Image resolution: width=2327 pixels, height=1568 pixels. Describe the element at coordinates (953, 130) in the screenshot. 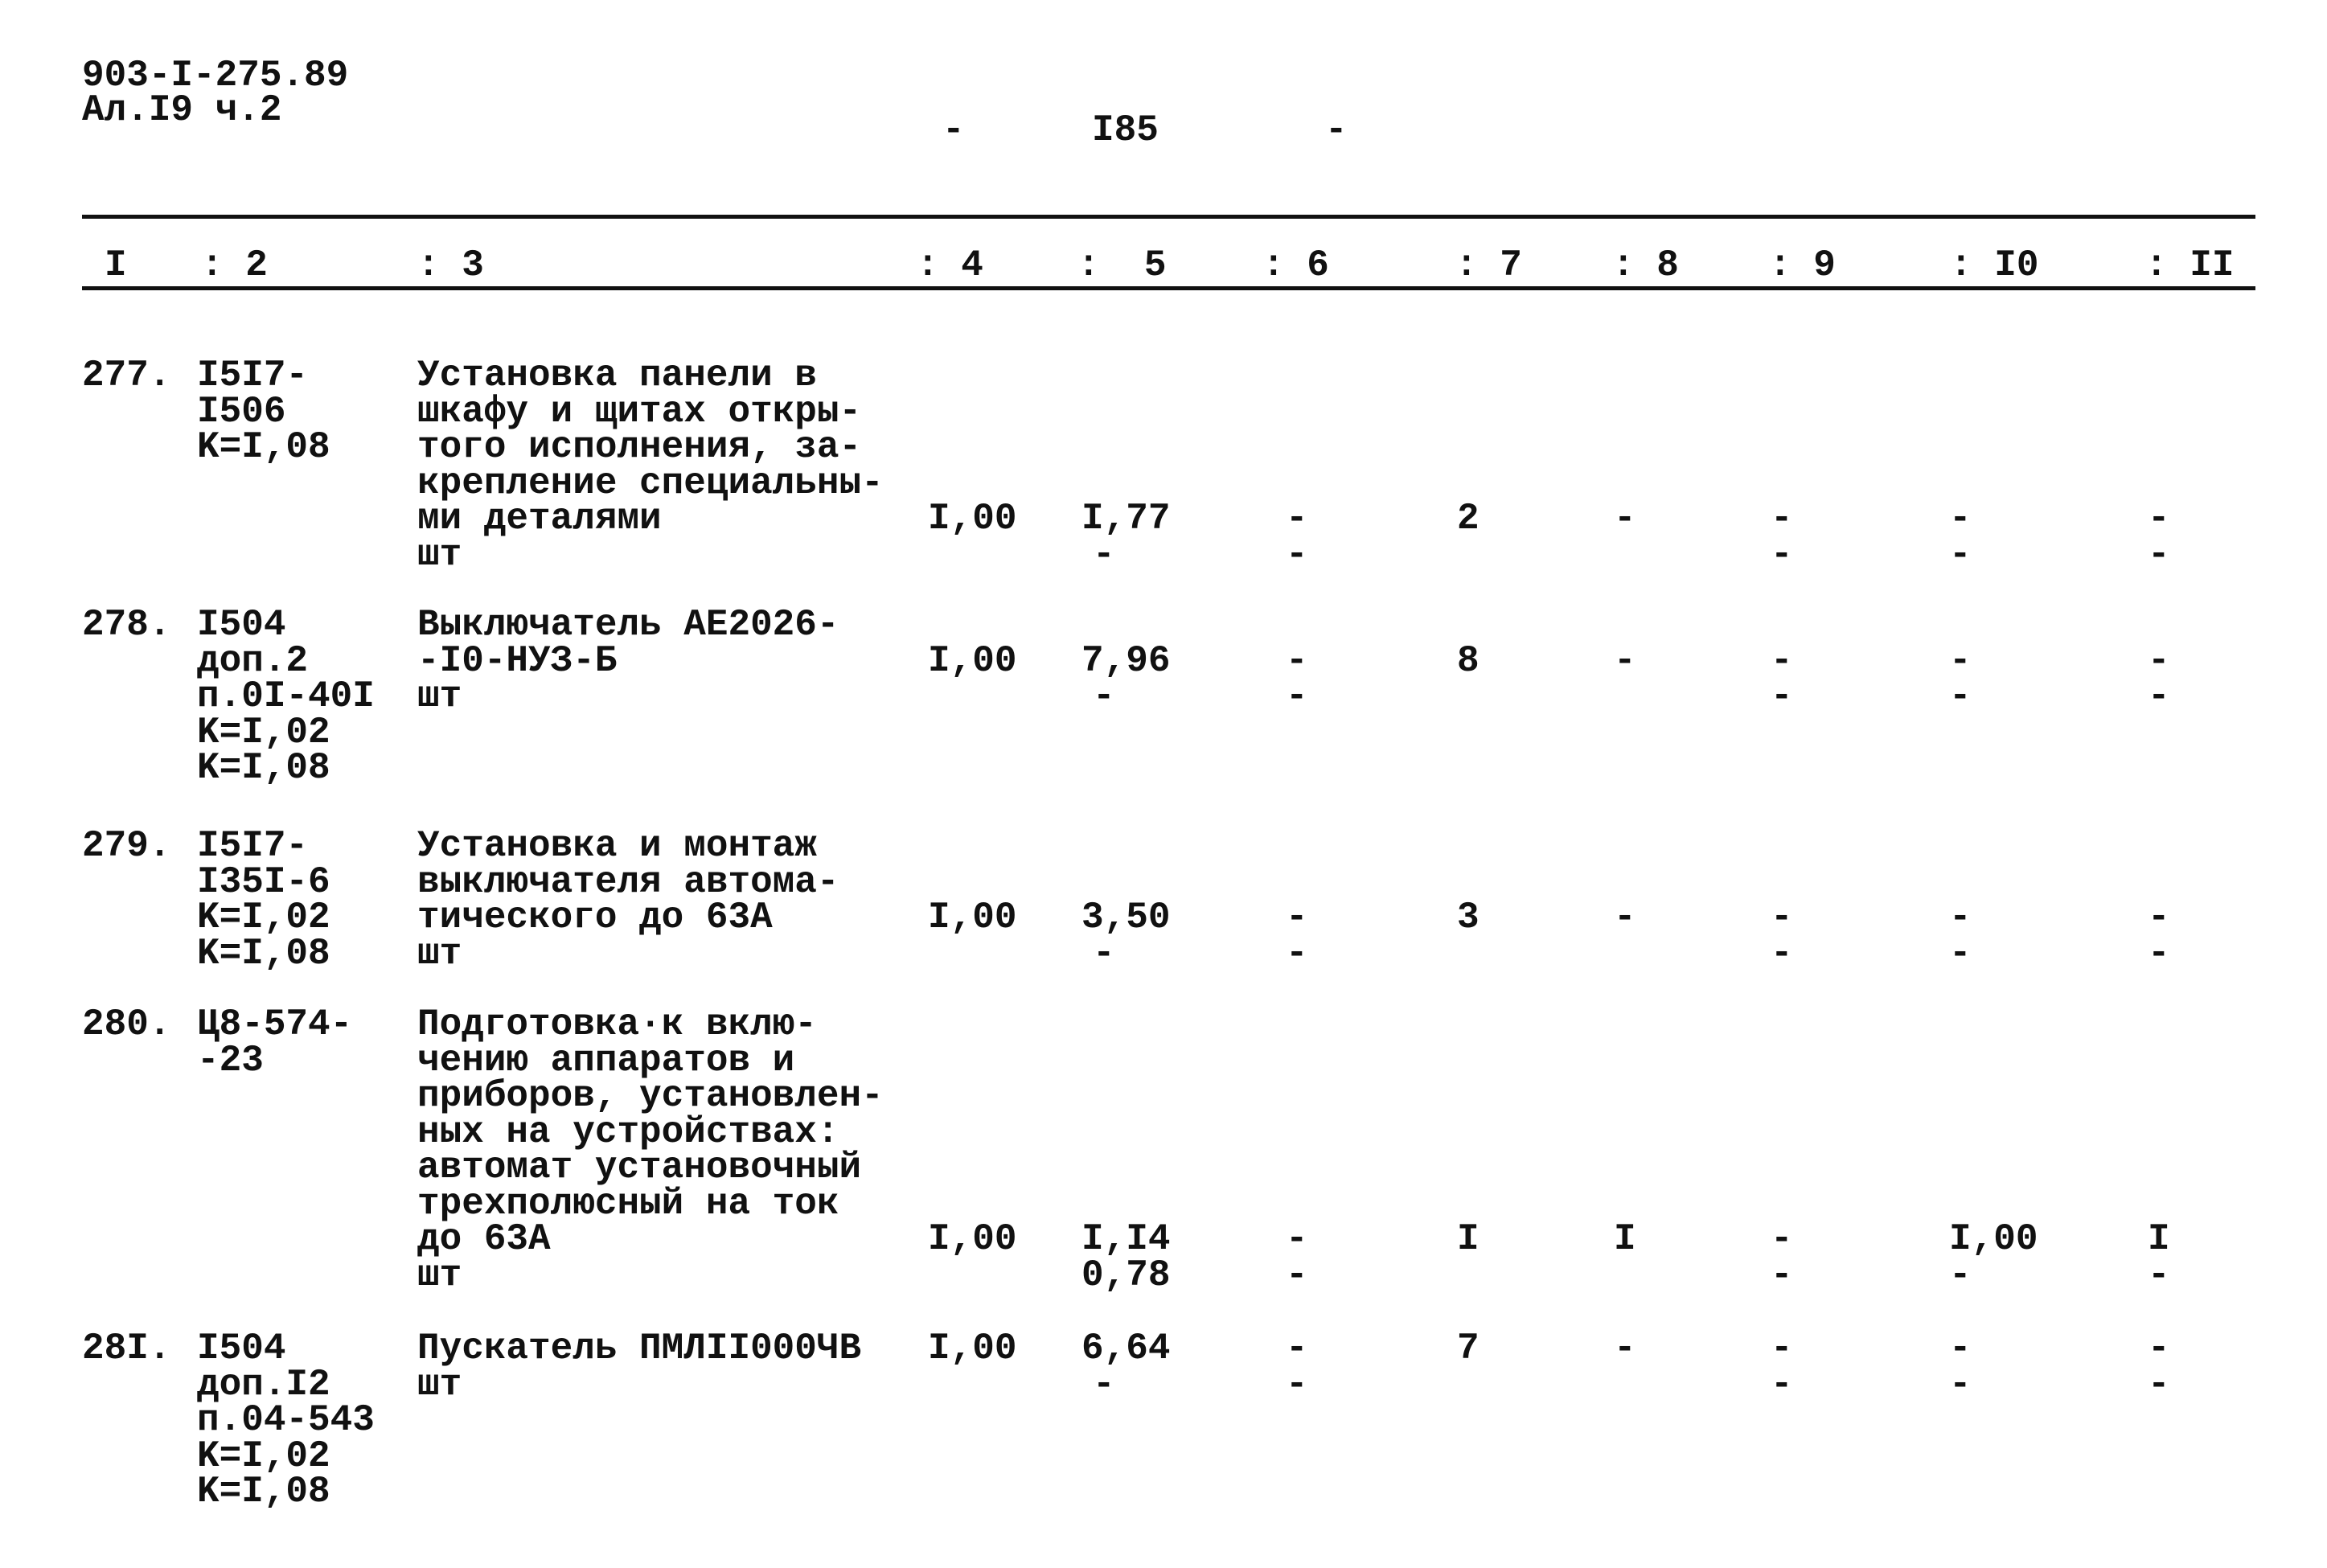

I see `page-dash-left: -` at that location.